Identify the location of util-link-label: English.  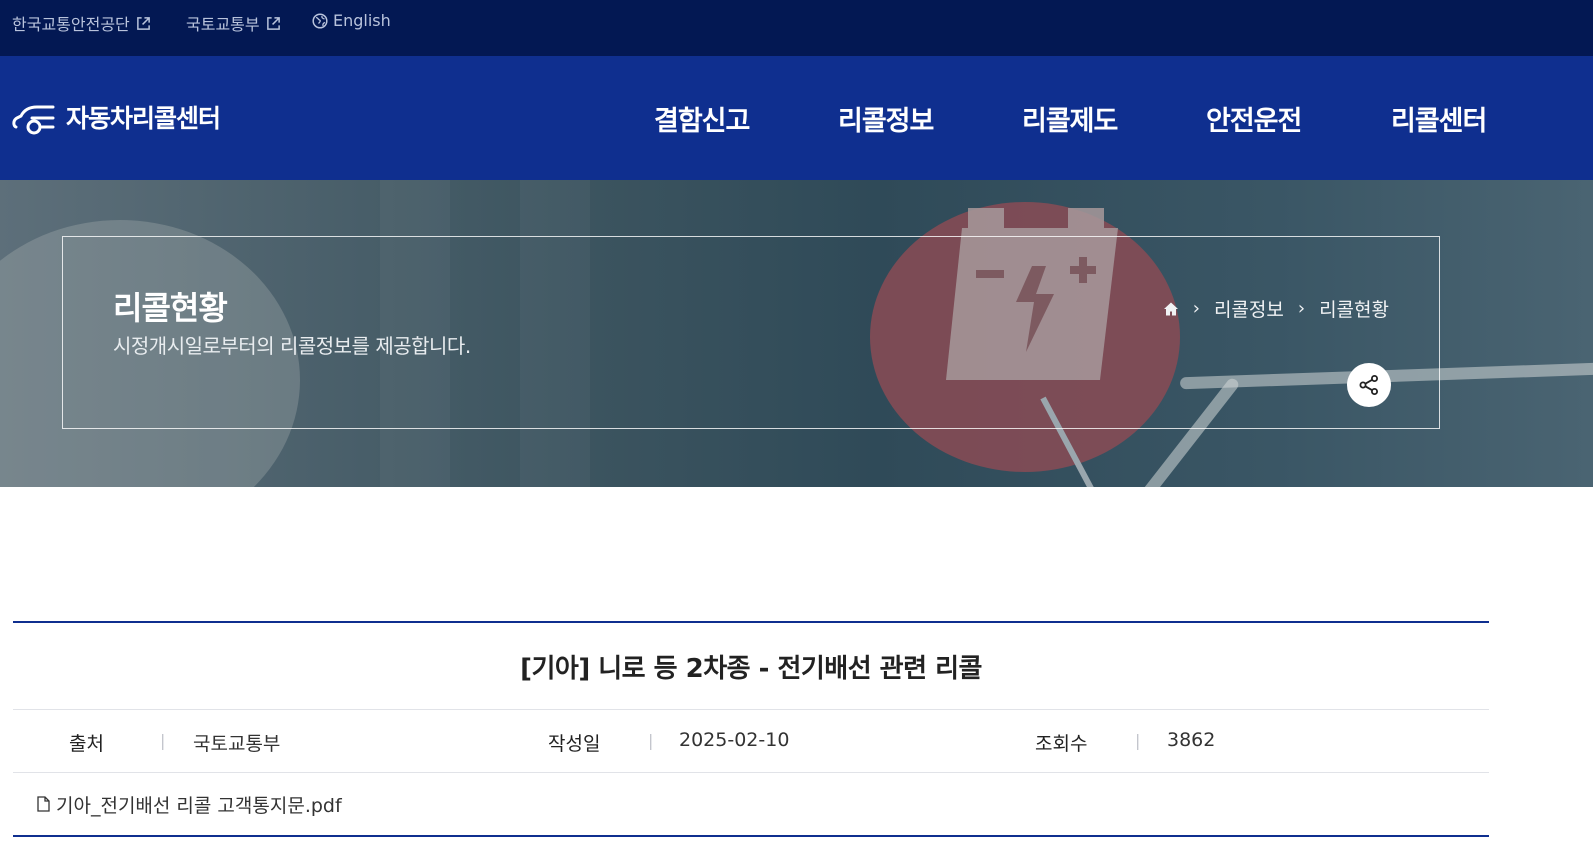
(362, 20).